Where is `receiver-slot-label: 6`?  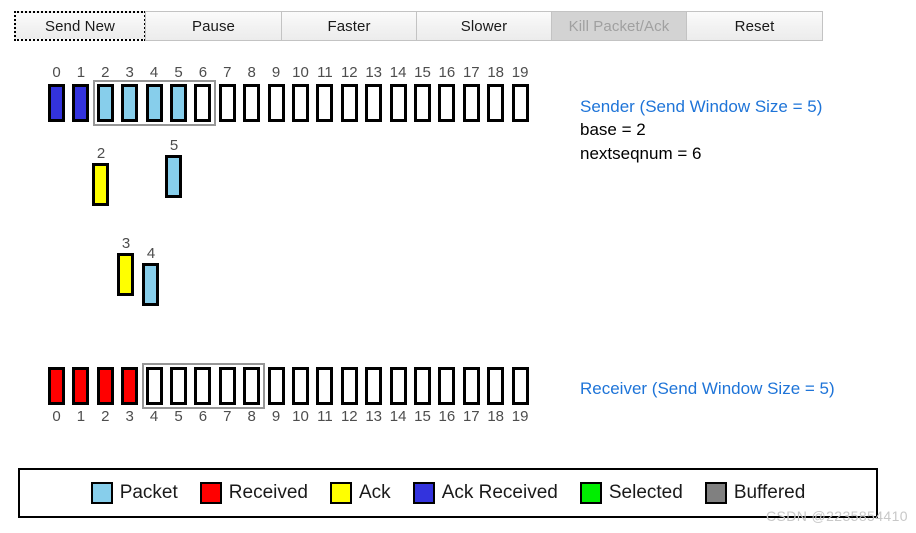 receiver-slot-label: 6 is located at coordinates (203, 416).